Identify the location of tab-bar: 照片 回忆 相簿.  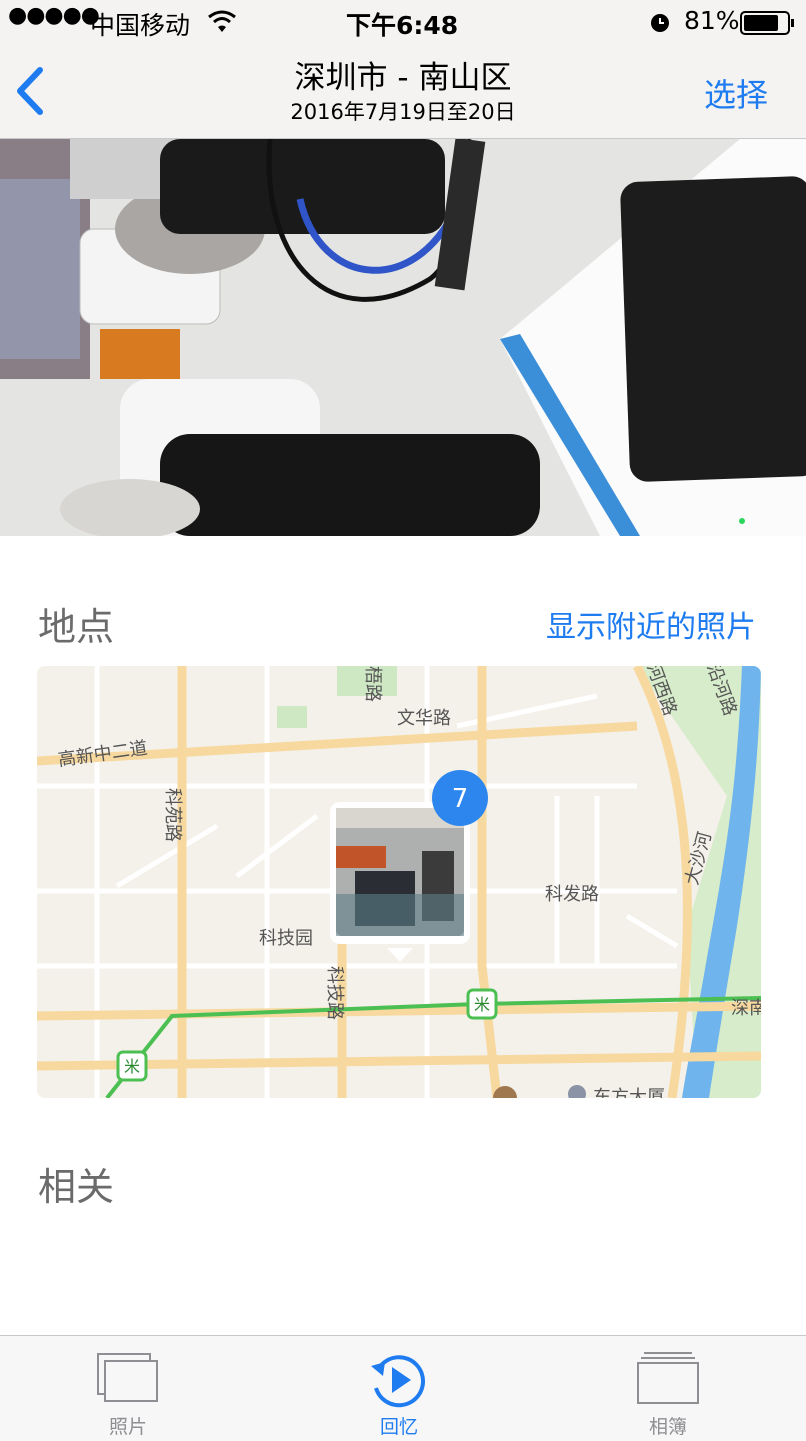
(403, 1388).